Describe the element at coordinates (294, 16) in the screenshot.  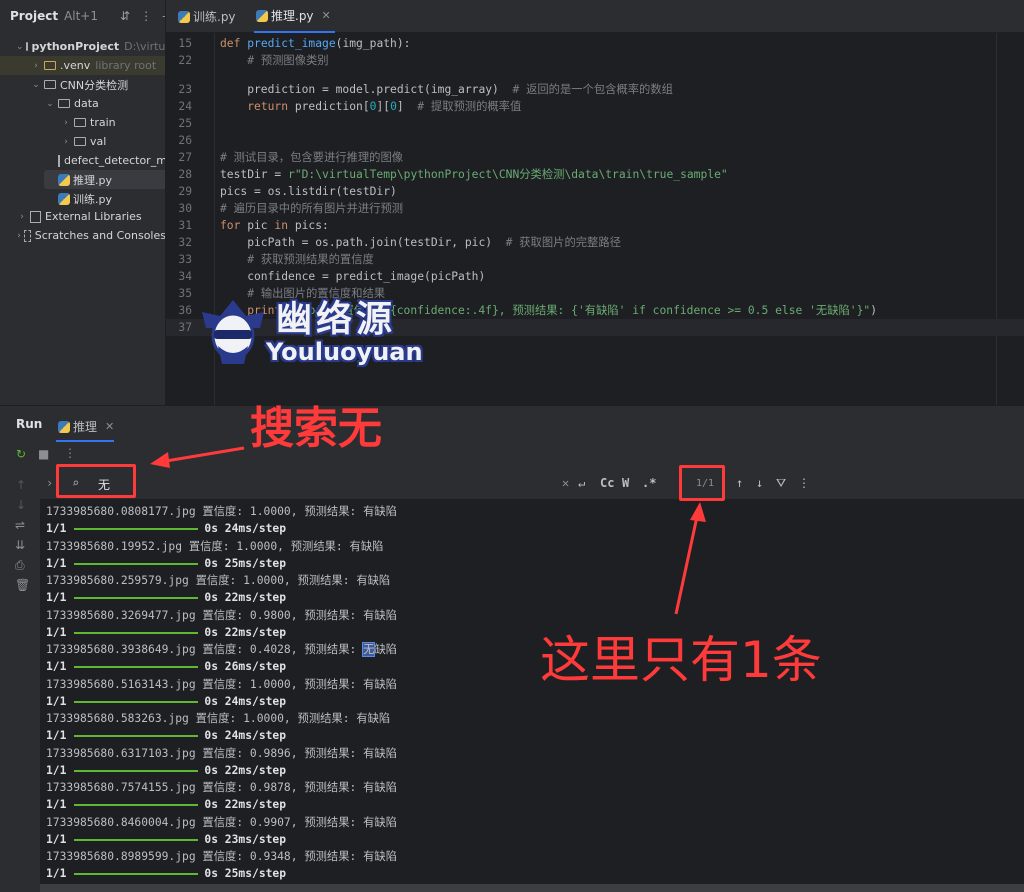
I see `tab-tuili: 推理.py ✕` at that location.